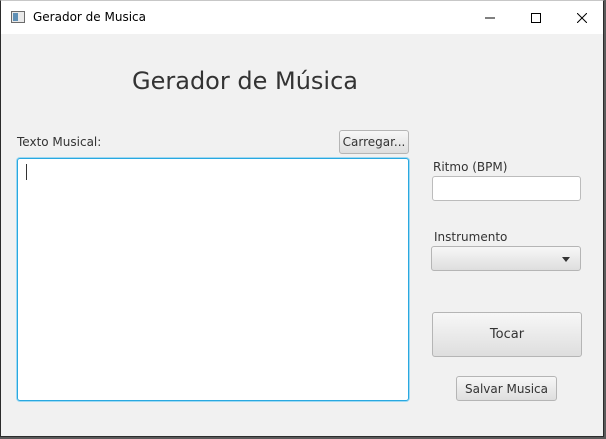  Describe the element at coordinates (245, 81) in the screenshot. I see `page-title: Gerador de Música` at that location.